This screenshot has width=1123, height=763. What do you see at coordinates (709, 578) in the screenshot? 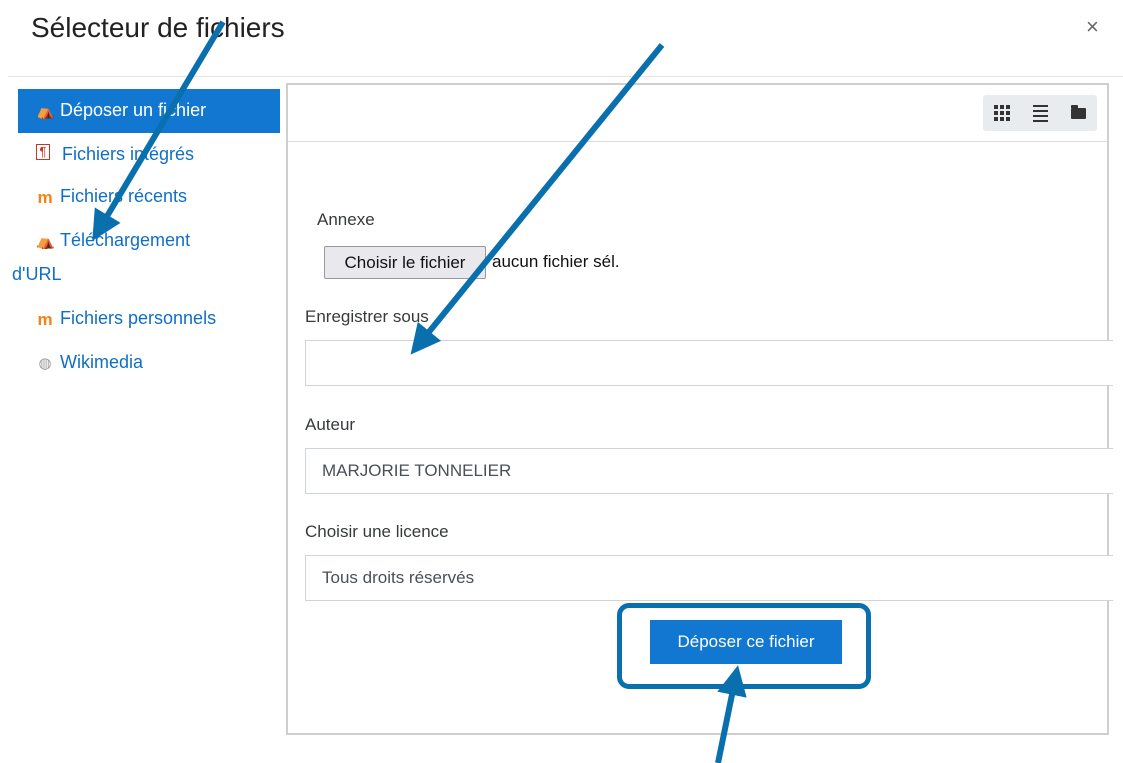
I see `license-select: Tous droits réservés` at bounding box center [709, 578].